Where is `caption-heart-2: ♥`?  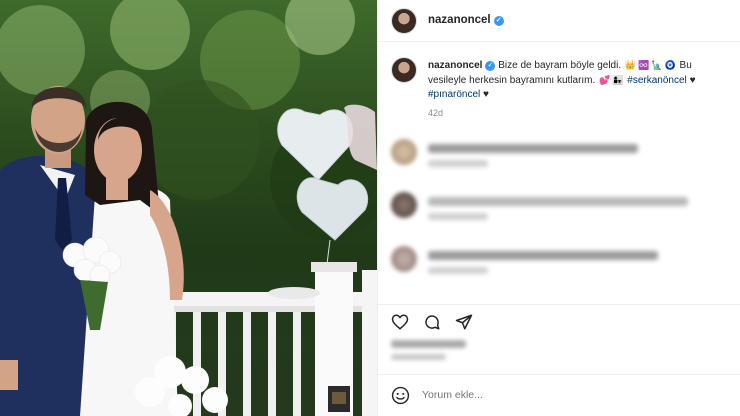 caption-heart-2: ♥ is located at coordinates (486, 94).